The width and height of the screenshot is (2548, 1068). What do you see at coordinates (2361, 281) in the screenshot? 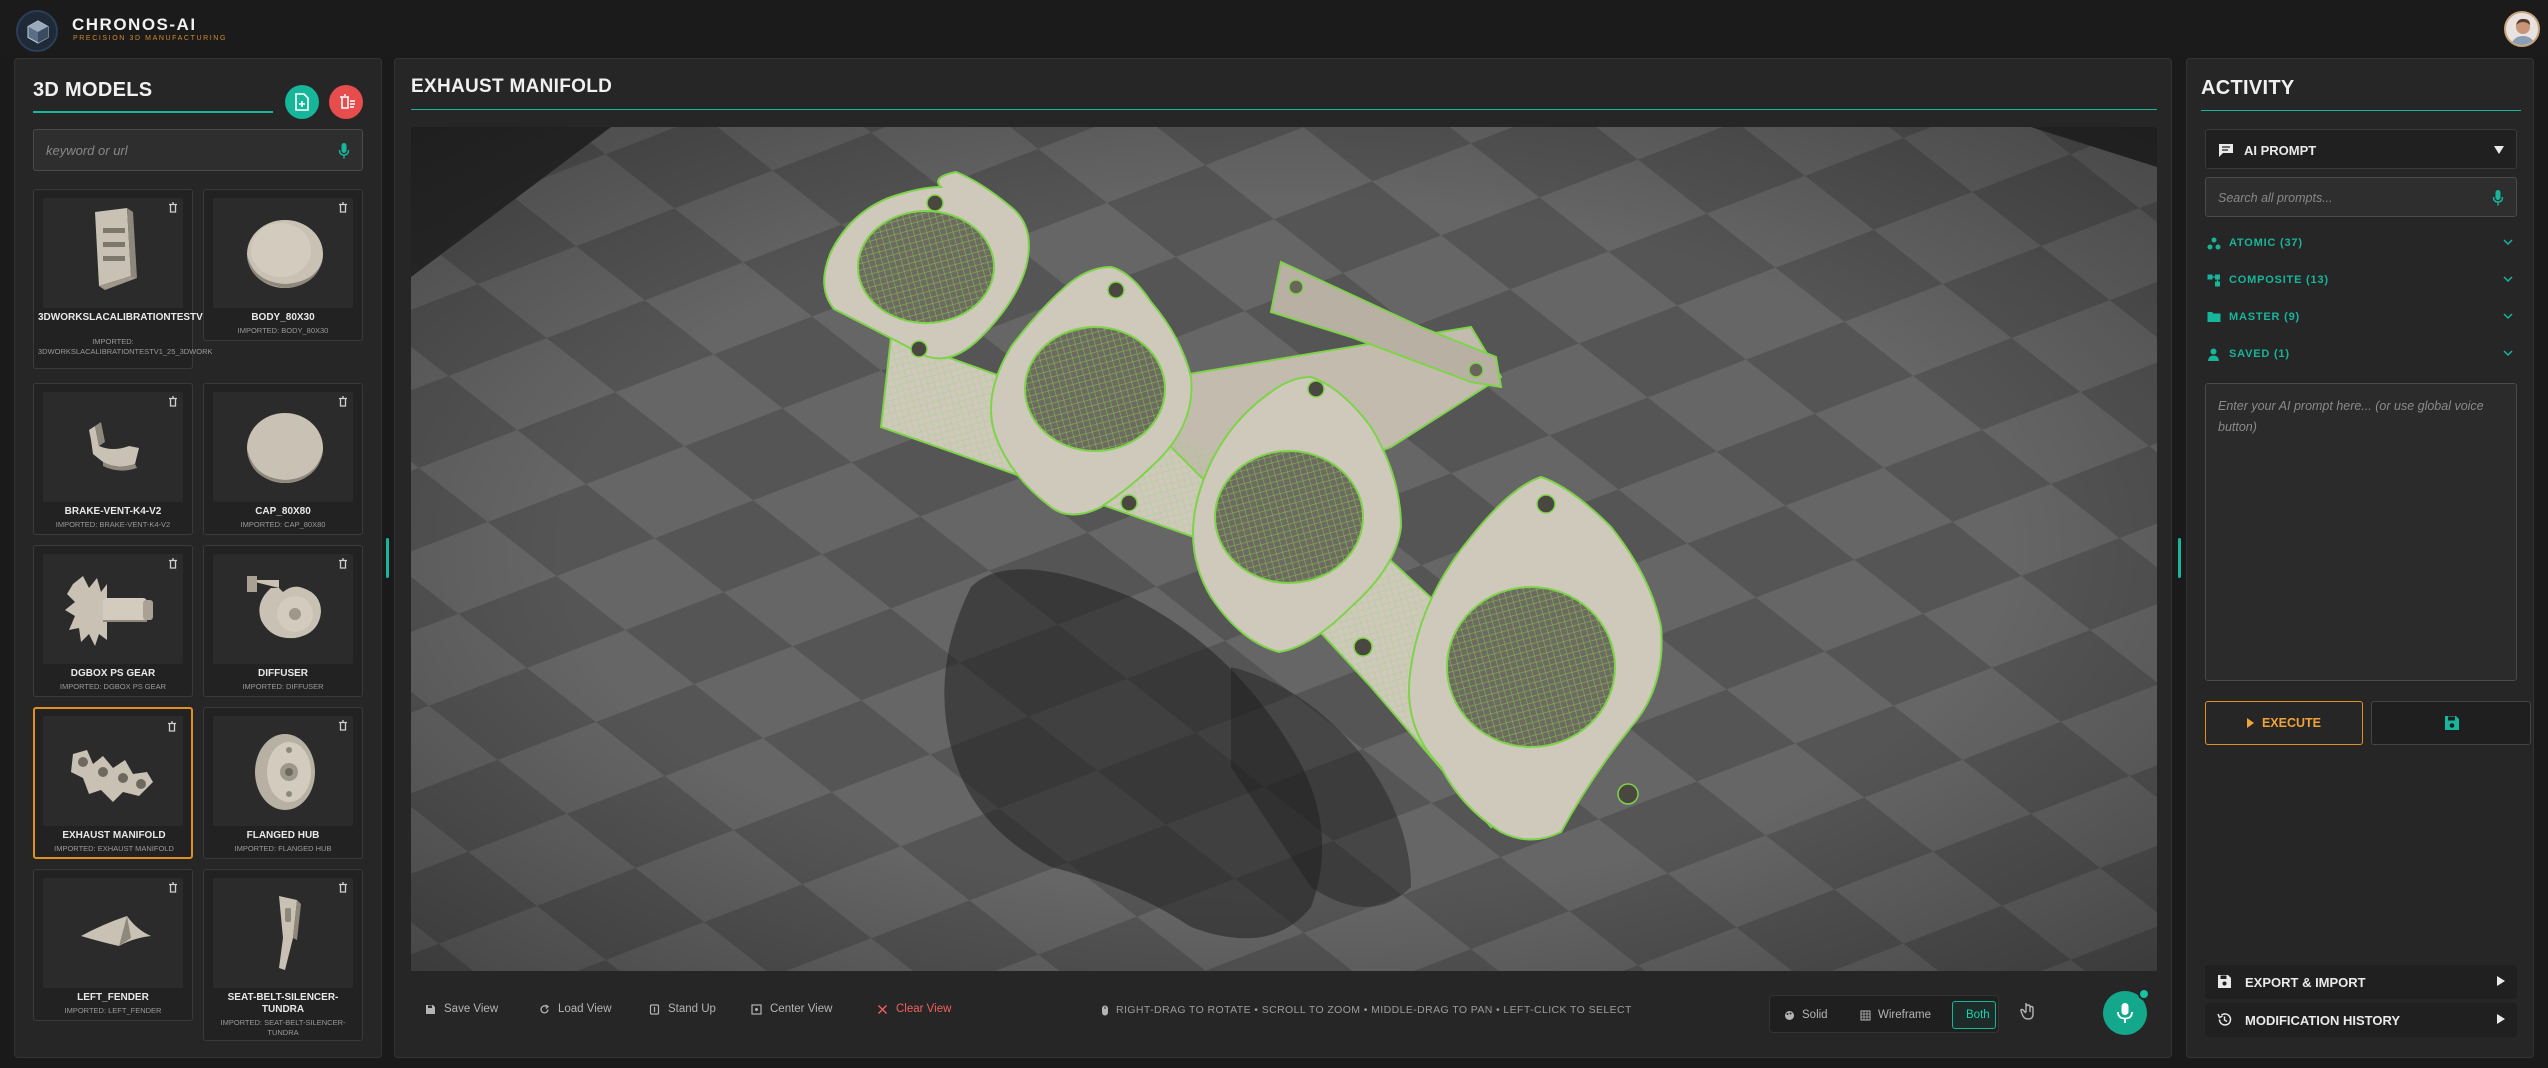
I see `category-composite: COMPOSITE (13)` at bounding box center [2361, 281].